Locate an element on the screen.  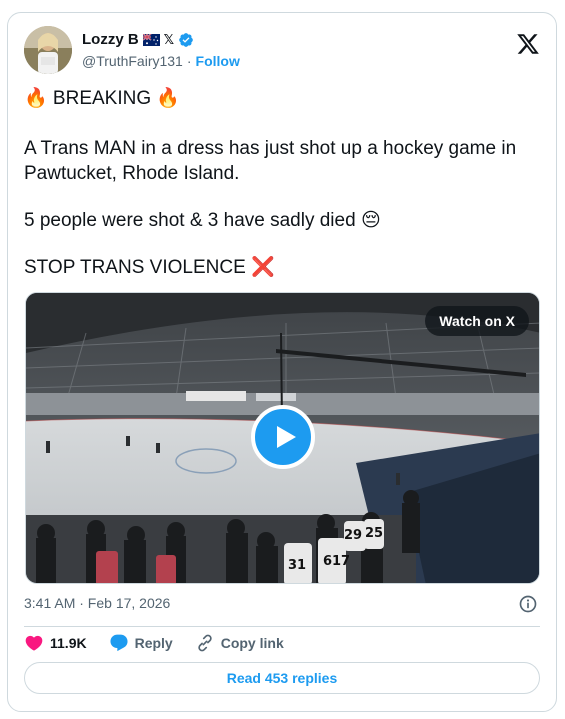
timestamp: 3:41 AM · Feb 17, 2026 is located at coordinates (97, 603).